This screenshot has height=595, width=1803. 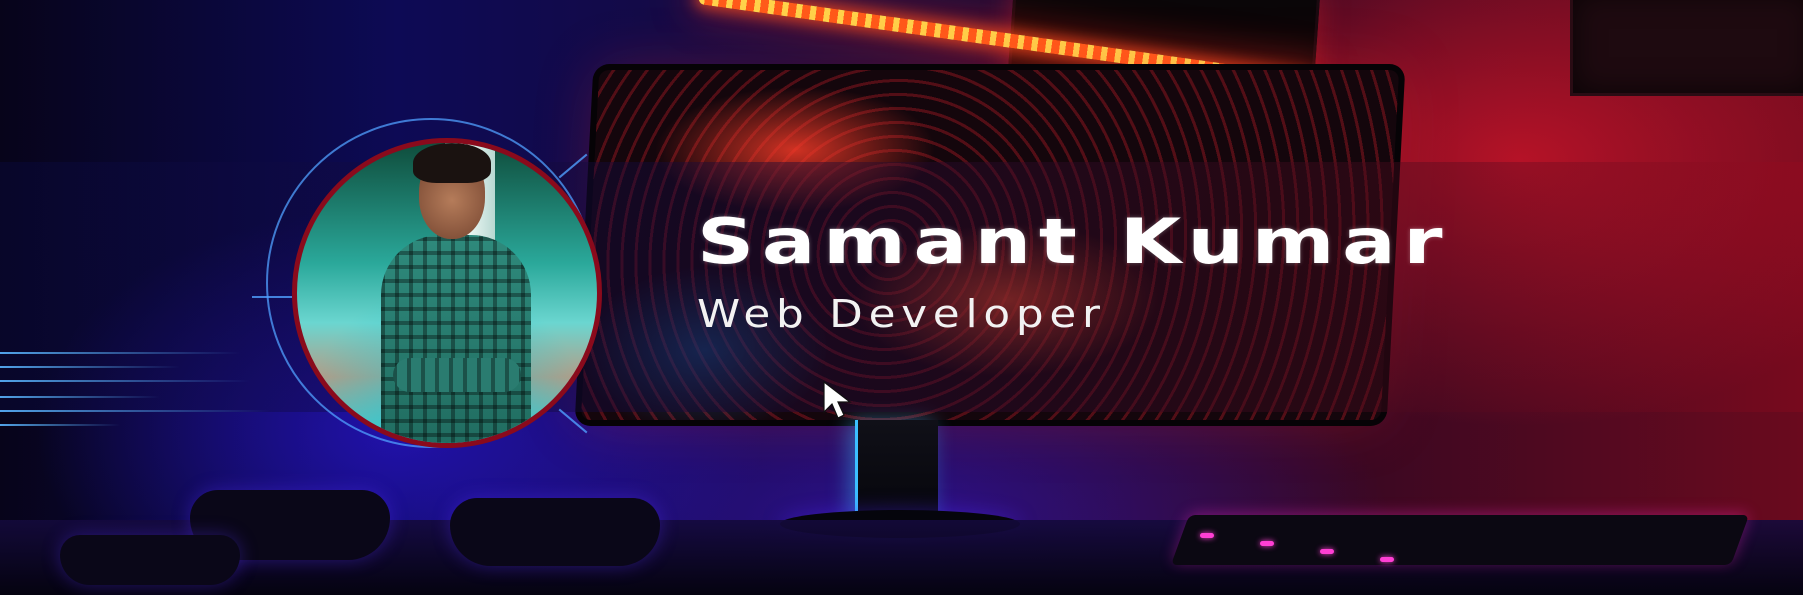 What do you see at coordinates (272, 297) in the screenshot?
I see `avatar-ring-tick` at bounding box center [272, 297].